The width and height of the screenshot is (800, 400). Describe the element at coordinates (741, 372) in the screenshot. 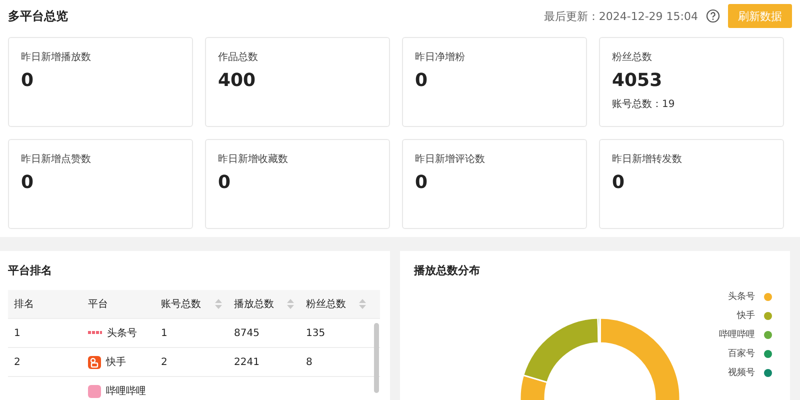

I see `legend-label: 视频号` at that location.